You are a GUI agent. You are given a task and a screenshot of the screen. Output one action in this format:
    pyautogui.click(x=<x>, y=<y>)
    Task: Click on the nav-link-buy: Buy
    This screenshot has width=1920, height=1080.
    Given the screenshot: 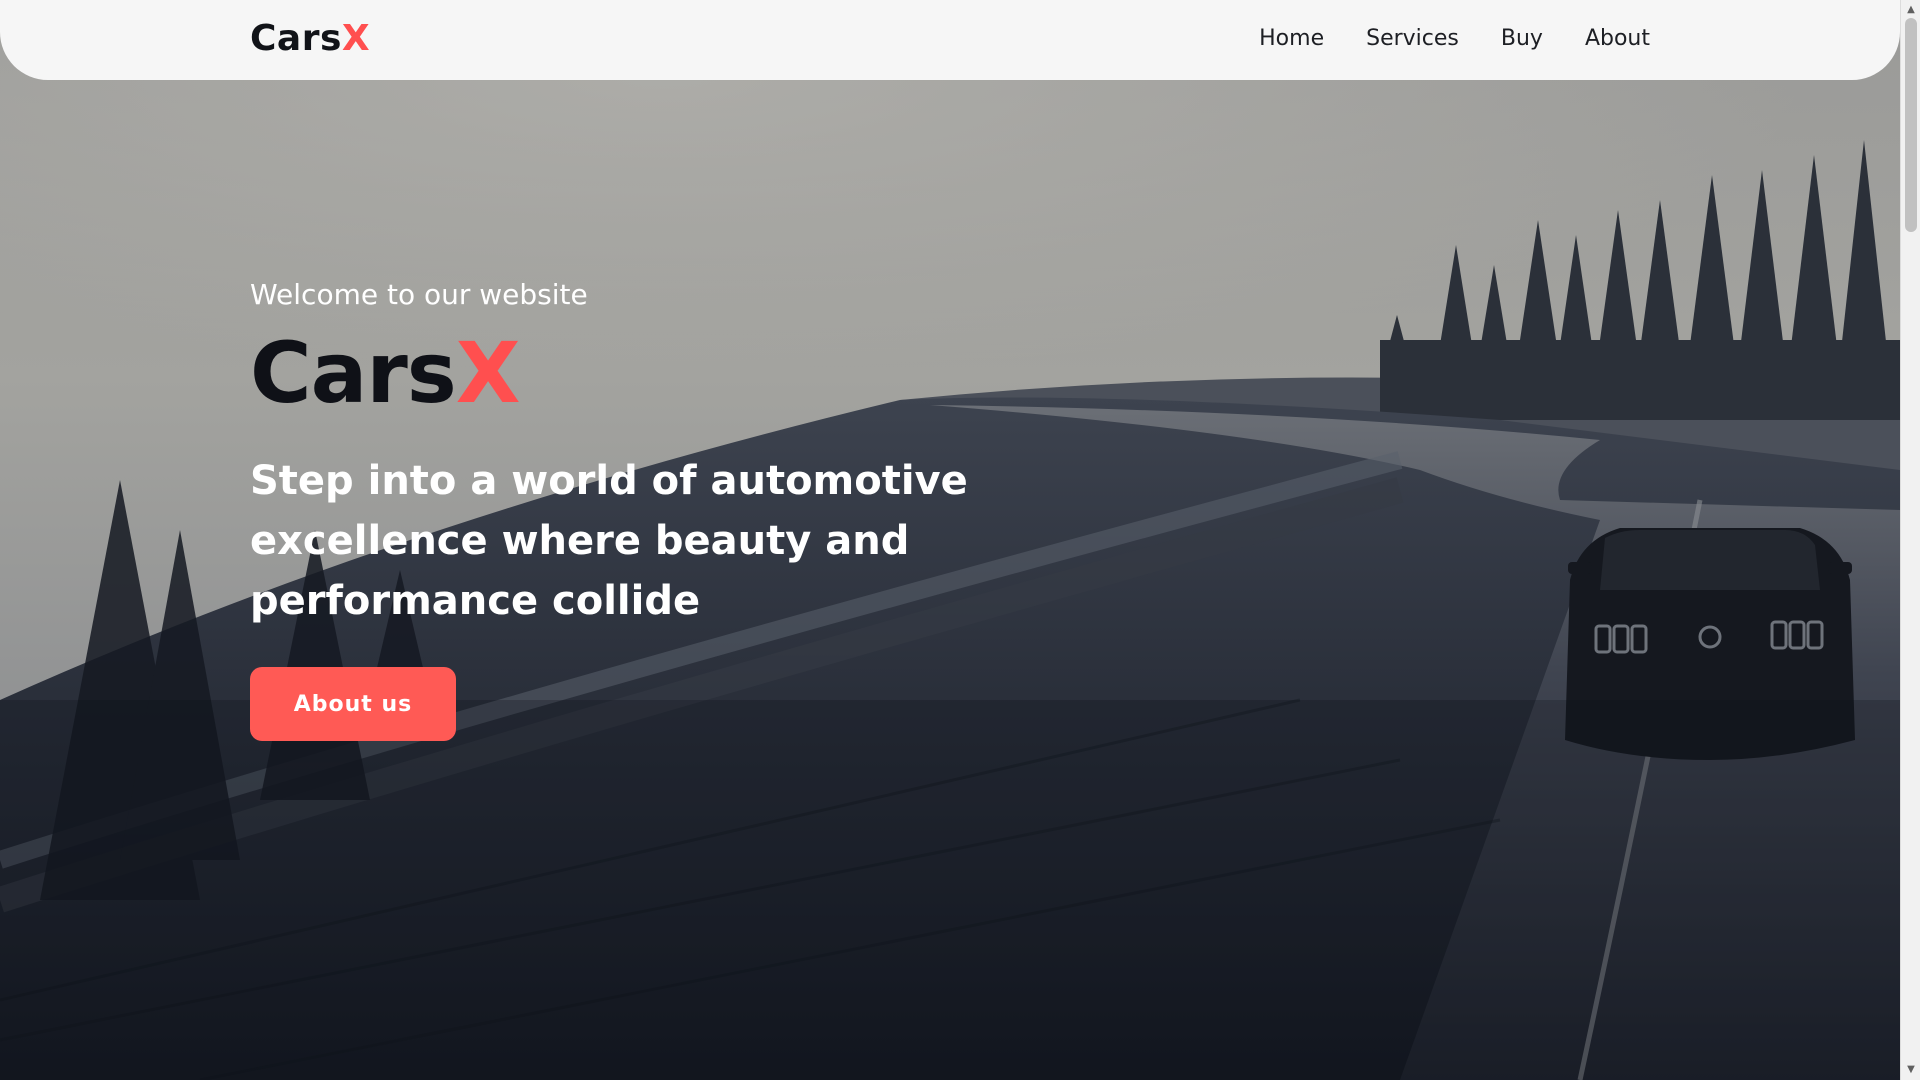 What is the action you would take?
    pyautogui.click(x=1522, y=38)
    